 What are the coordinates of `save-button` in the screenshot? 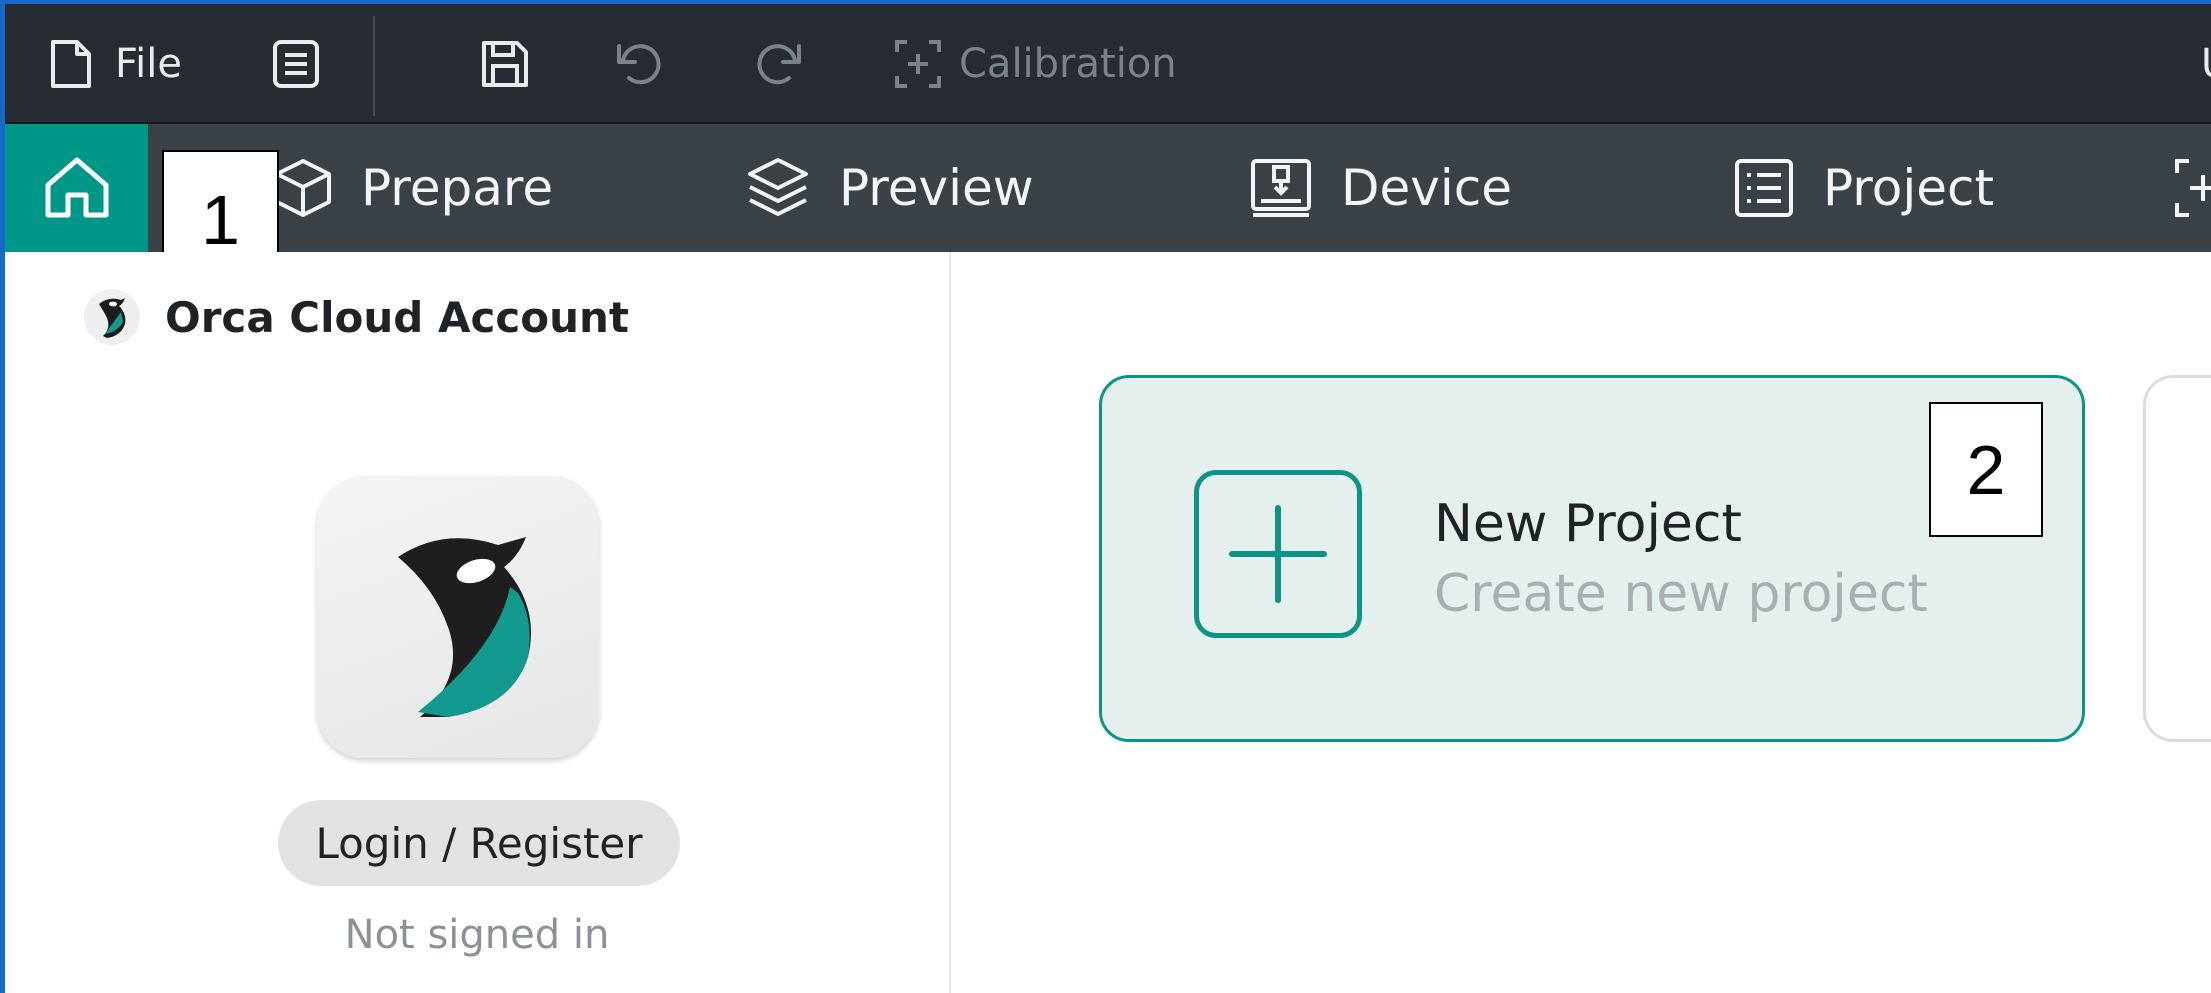 It's located at (505, 64).